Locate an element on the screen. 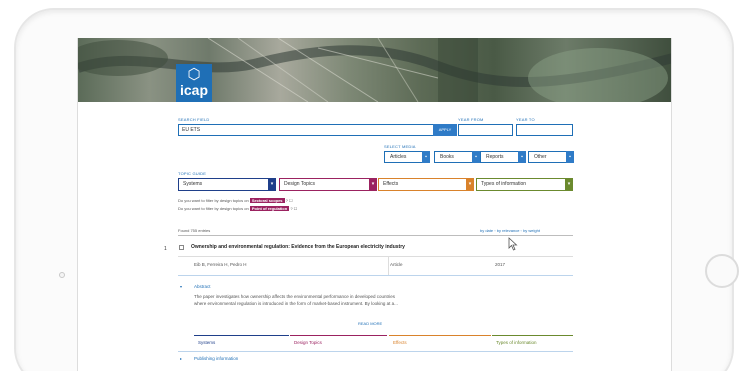 The height and width of the screenshot is (371, 747). point-checkbox: ? ☐ is located at coordinates (293, 208).